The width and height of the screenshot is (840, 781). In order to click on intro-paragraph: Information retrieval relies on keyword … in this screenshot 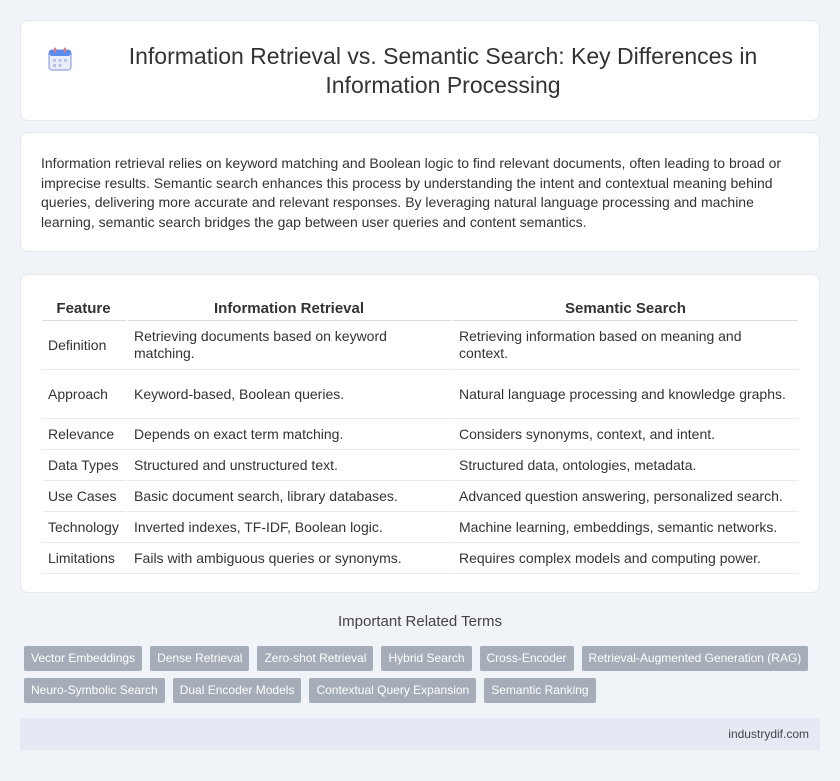, I will do `click(411, 192)`.